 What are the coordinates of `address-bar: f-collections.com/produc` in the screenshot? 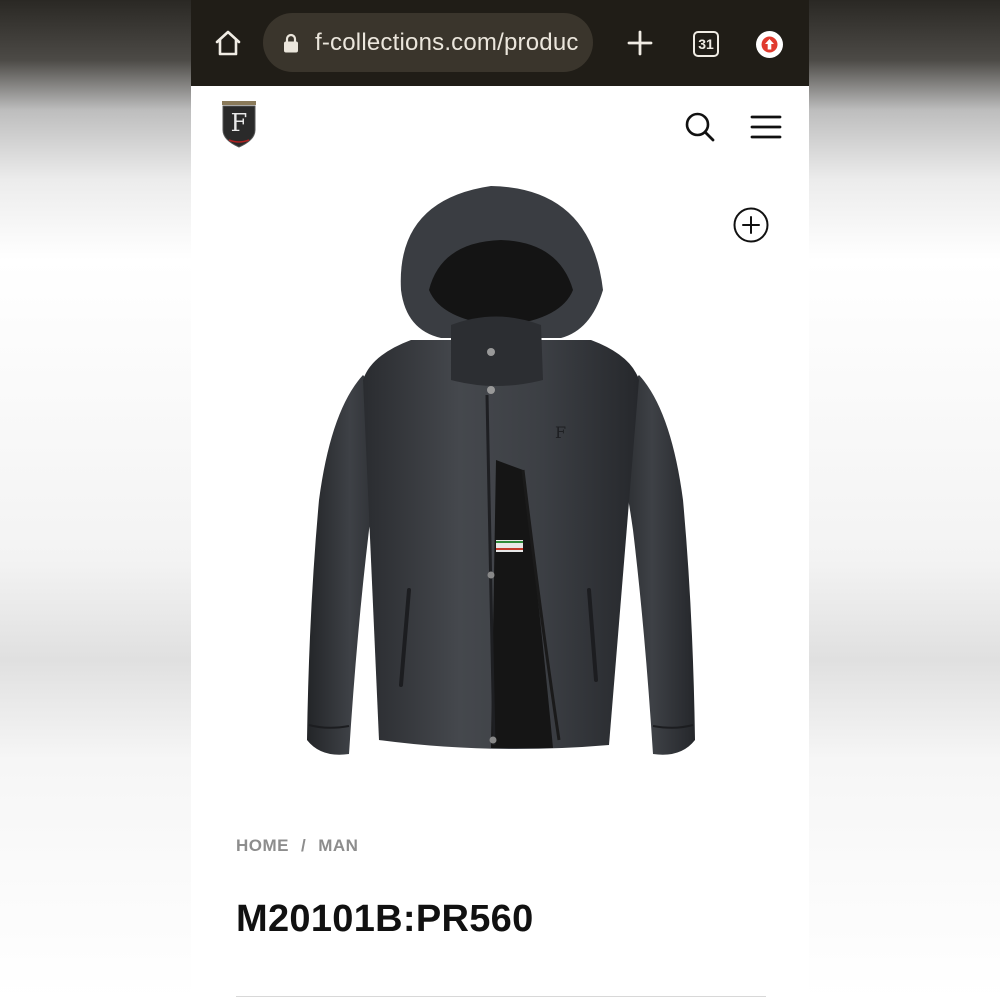 It's located at (428, 42).